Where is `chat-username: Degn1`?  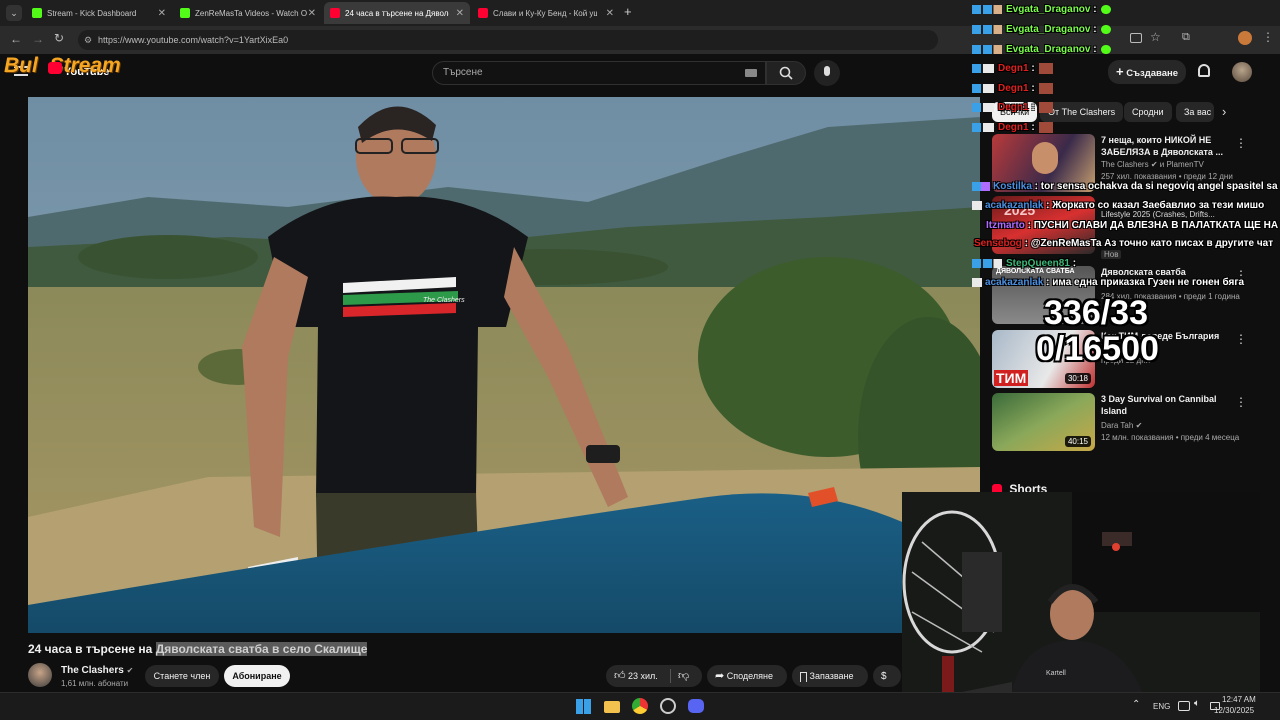
chat-username: Degn1 is located at coordinates (1013, 89).